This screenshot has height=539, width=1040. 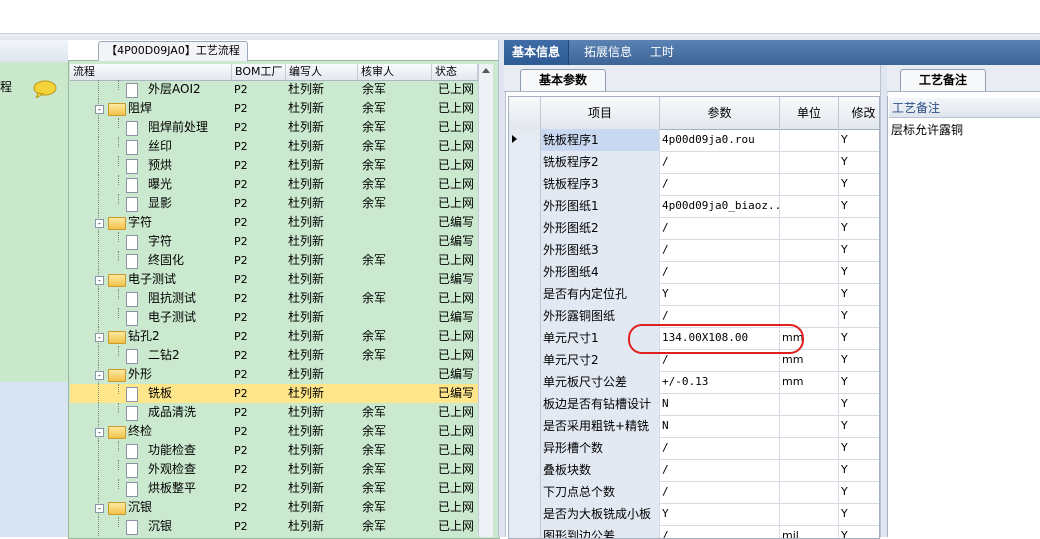 What do you see at coordinates (274, 374) in the screenshot?
I see `tree-row: - 外形 P2 杜列新 已编写` at bounding box center [274, 374].